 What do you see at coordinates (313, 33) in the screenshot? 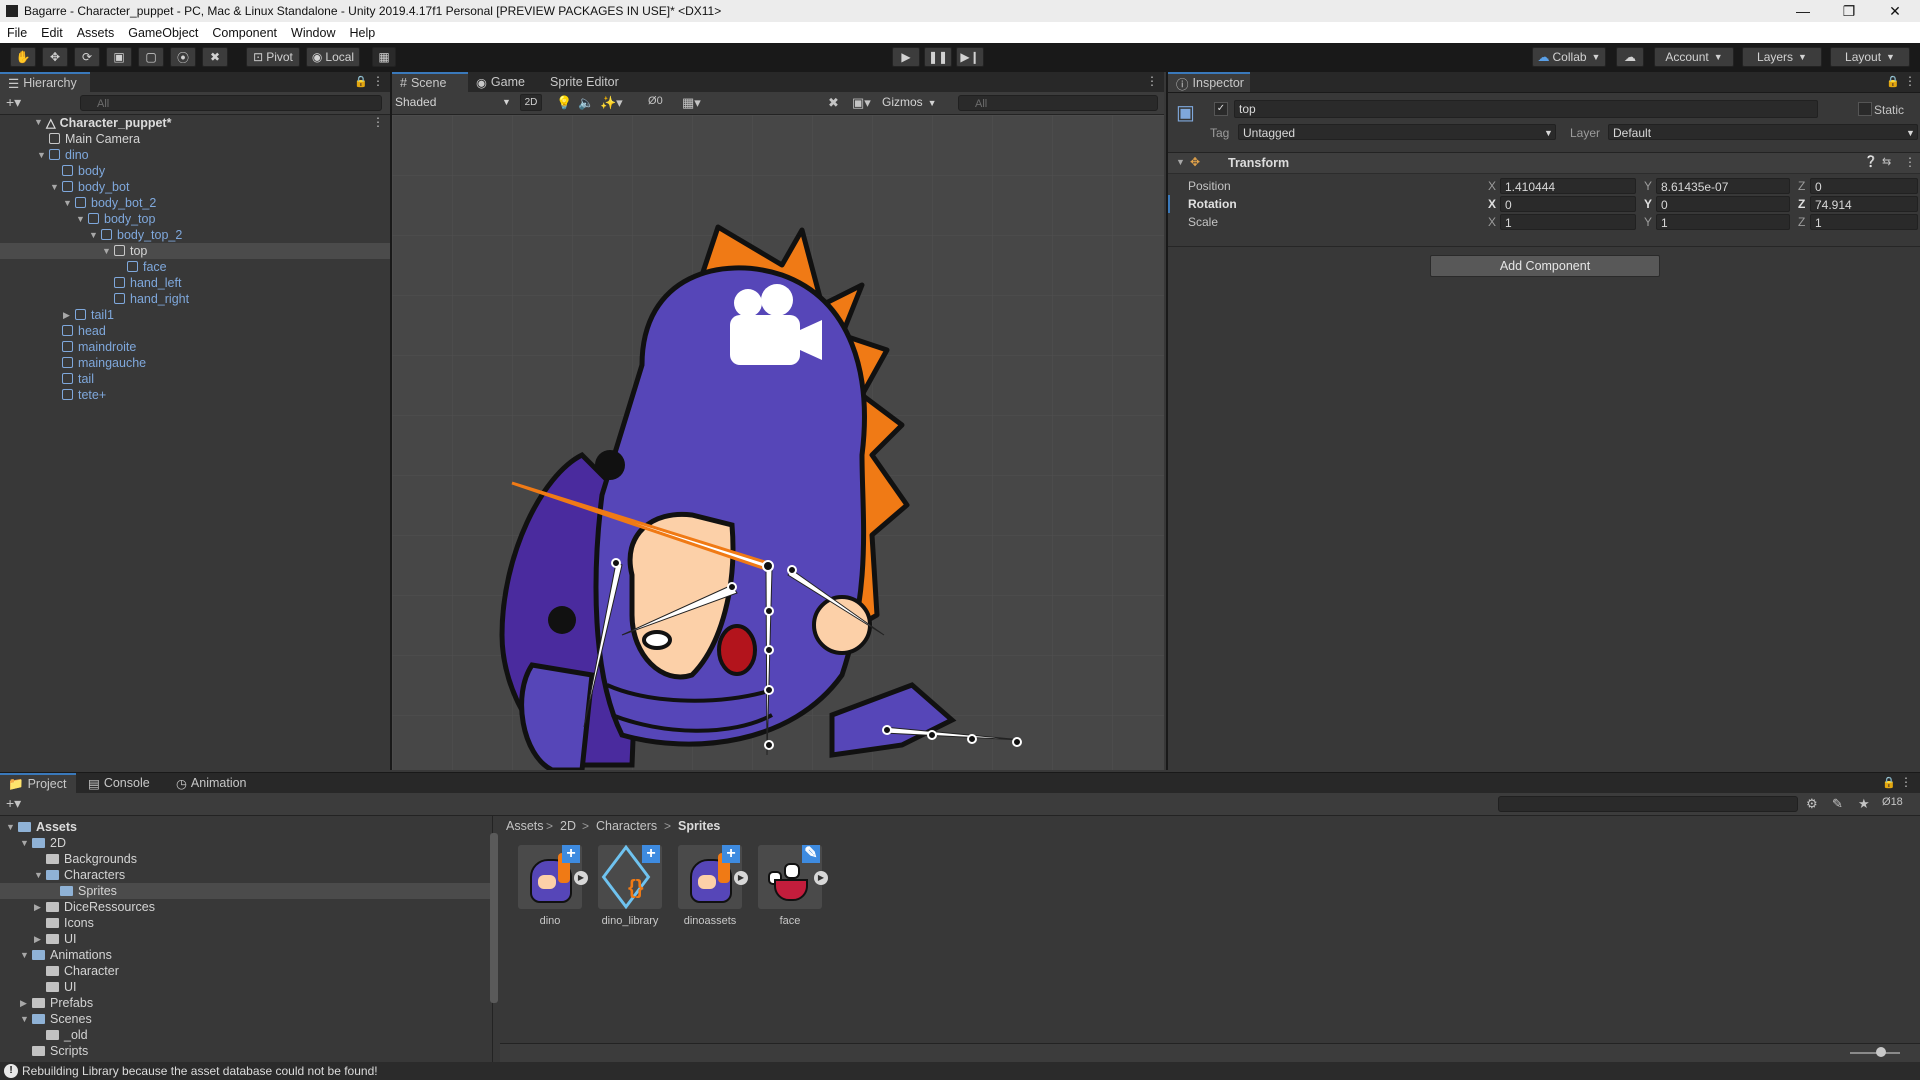
I see `menu-window: Window` at bounding box center [313, 33].